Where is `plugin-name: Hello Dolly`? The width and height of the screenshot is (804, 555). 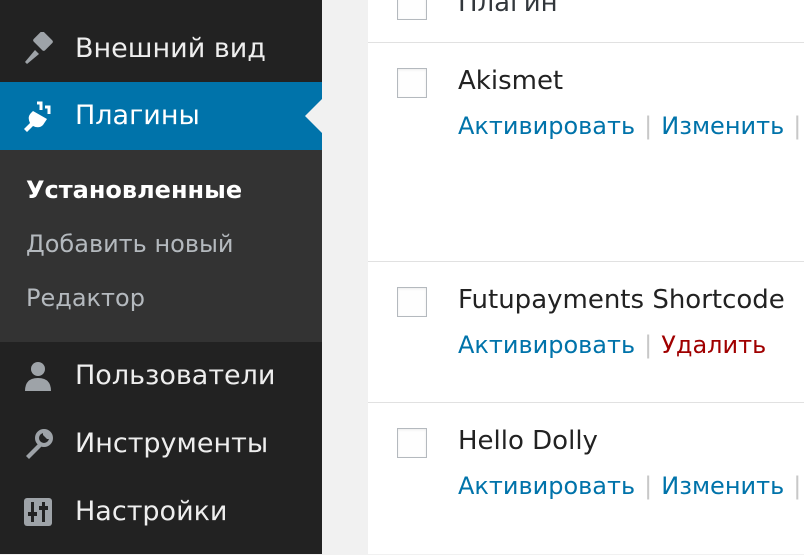
plugin-name: Hello Dolly is located at coordinates (528, 441).